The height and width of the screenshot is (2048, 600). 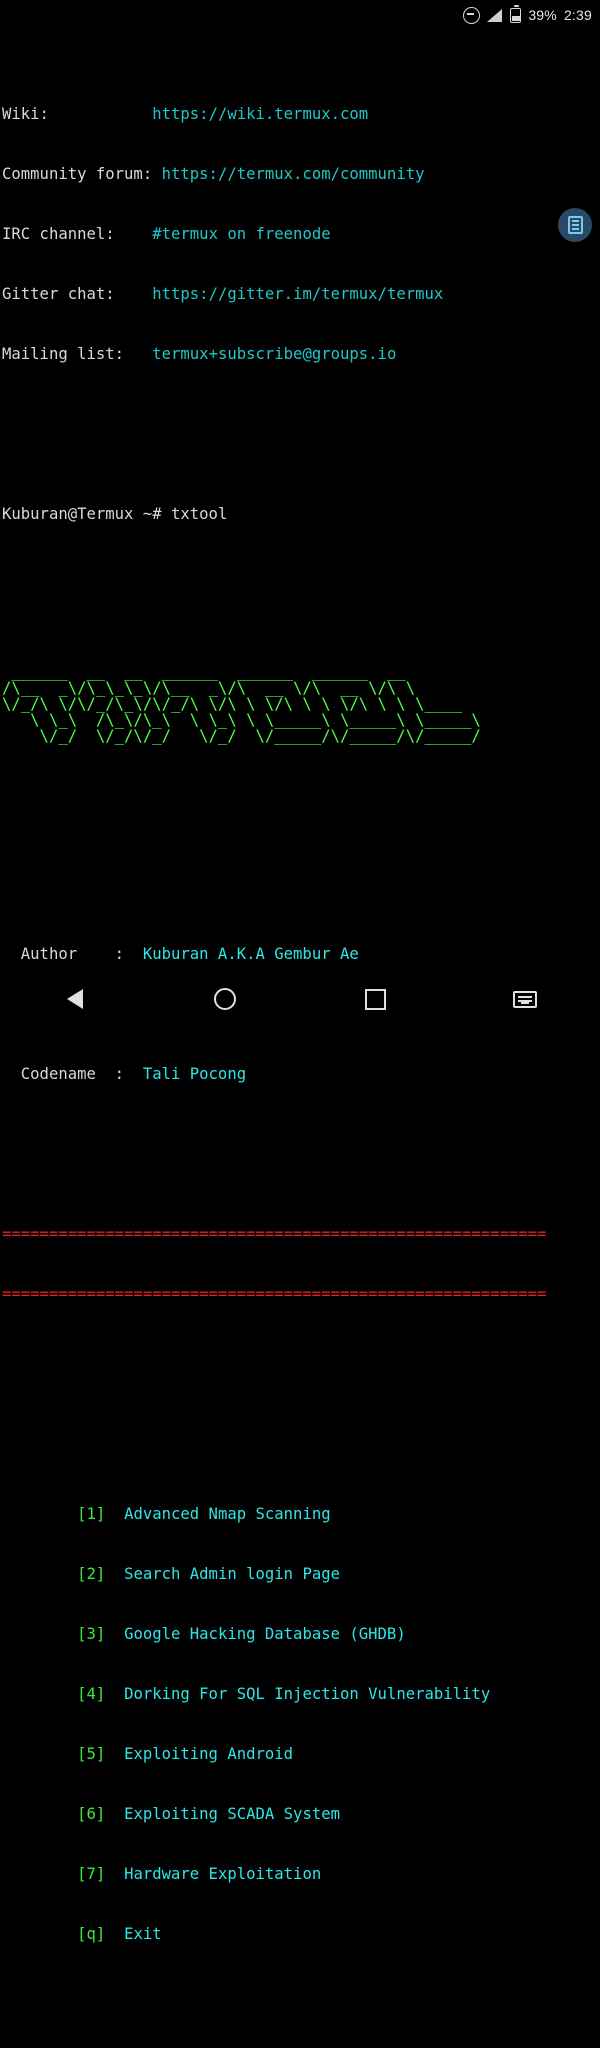 I want to click on back-button, so click(x=75, y=999).